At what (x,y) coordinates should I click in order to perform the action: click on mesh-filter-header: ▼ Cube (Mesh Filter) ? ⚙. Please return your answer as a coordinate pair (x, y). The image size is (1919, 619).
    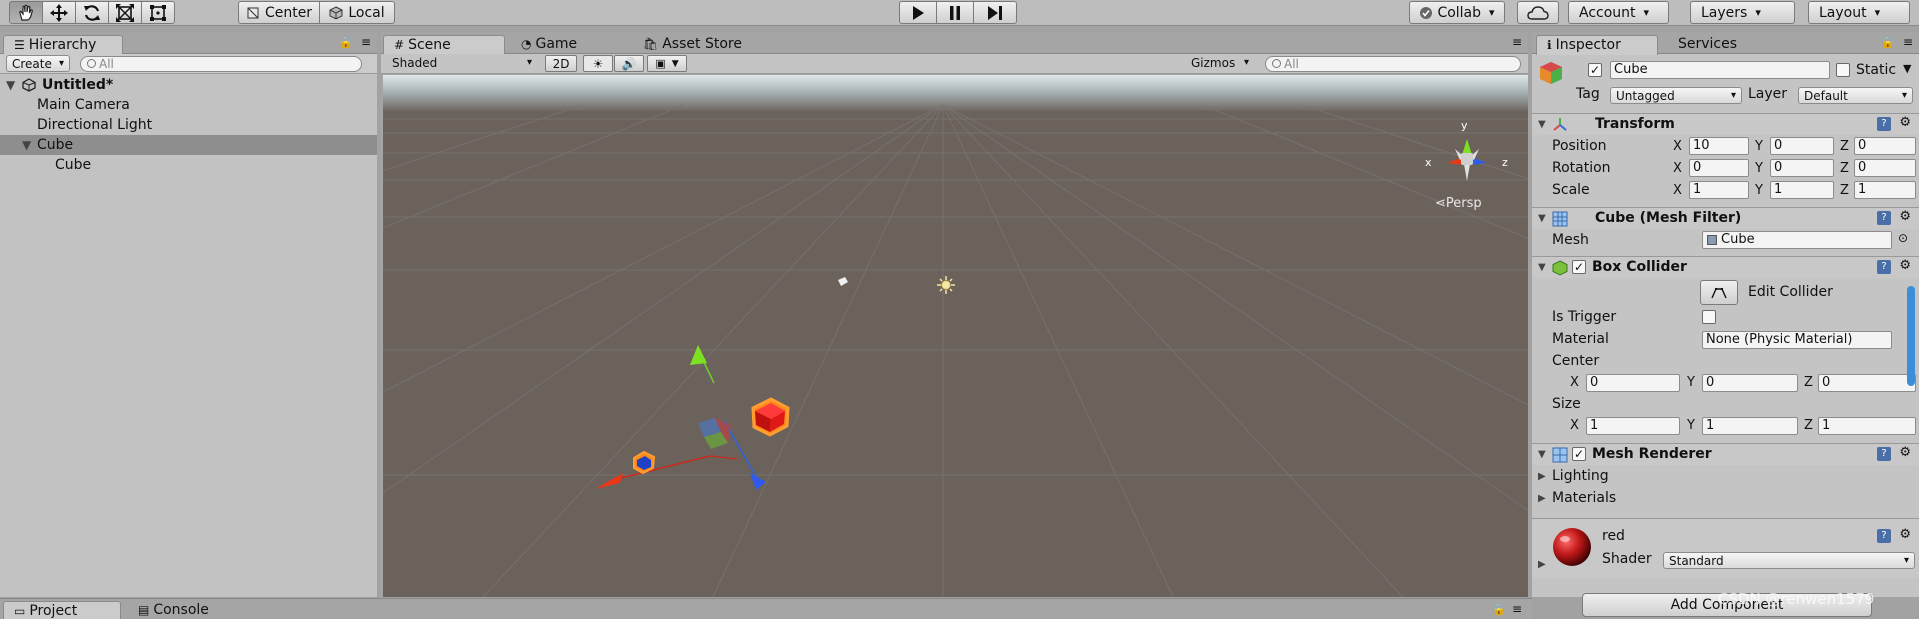
    Looking at the image, I should click on (1725, 218).